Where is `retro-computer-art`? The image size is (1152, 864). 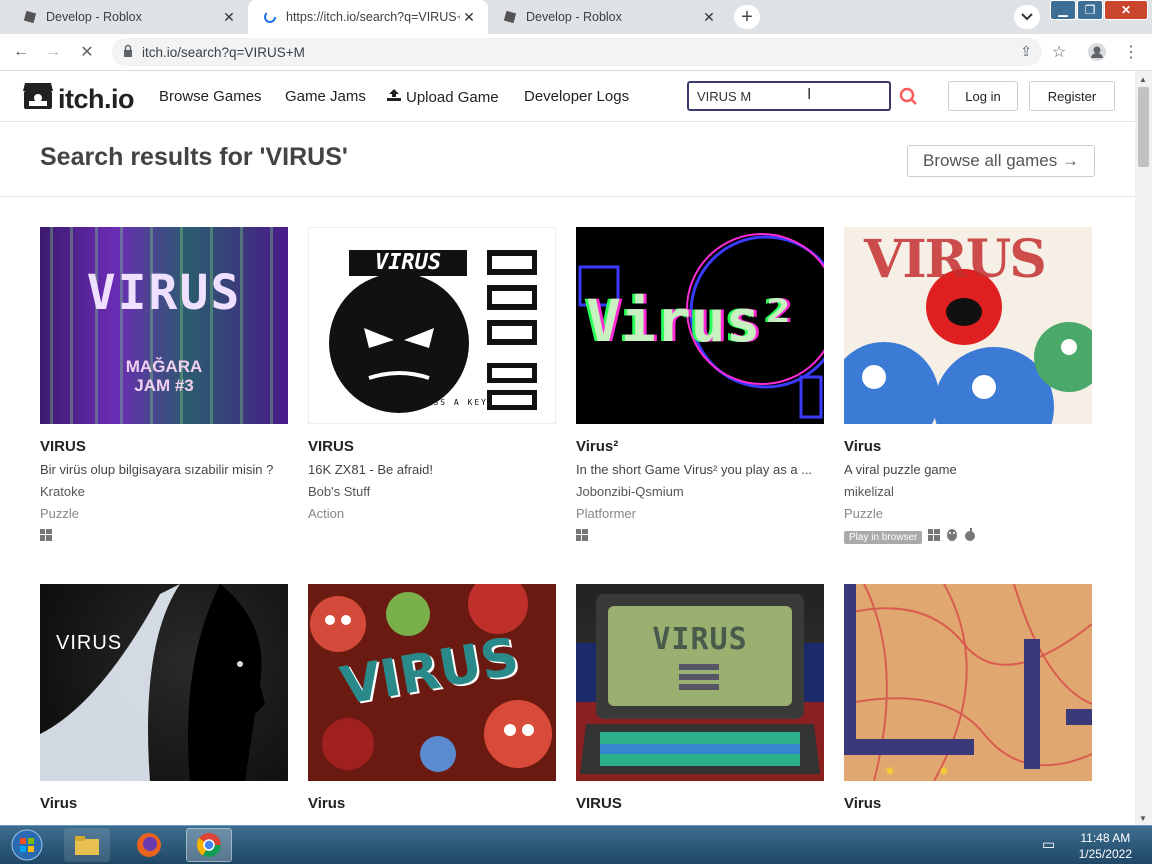 retro-computer-art is located at coordinates (700, 684).